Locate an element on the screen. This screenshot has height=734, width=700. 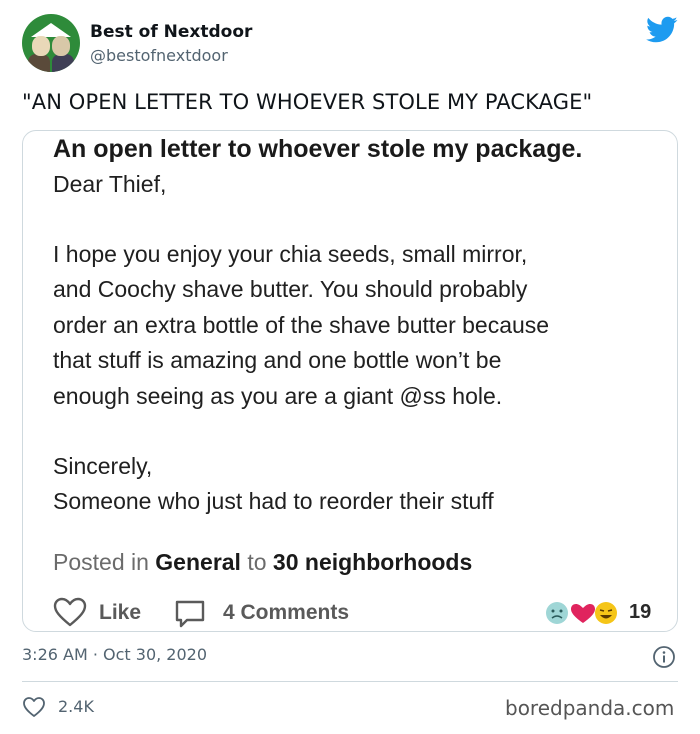
posted-in: Posted in General to 30 neighborhoods is located at coordinates (262, 562).